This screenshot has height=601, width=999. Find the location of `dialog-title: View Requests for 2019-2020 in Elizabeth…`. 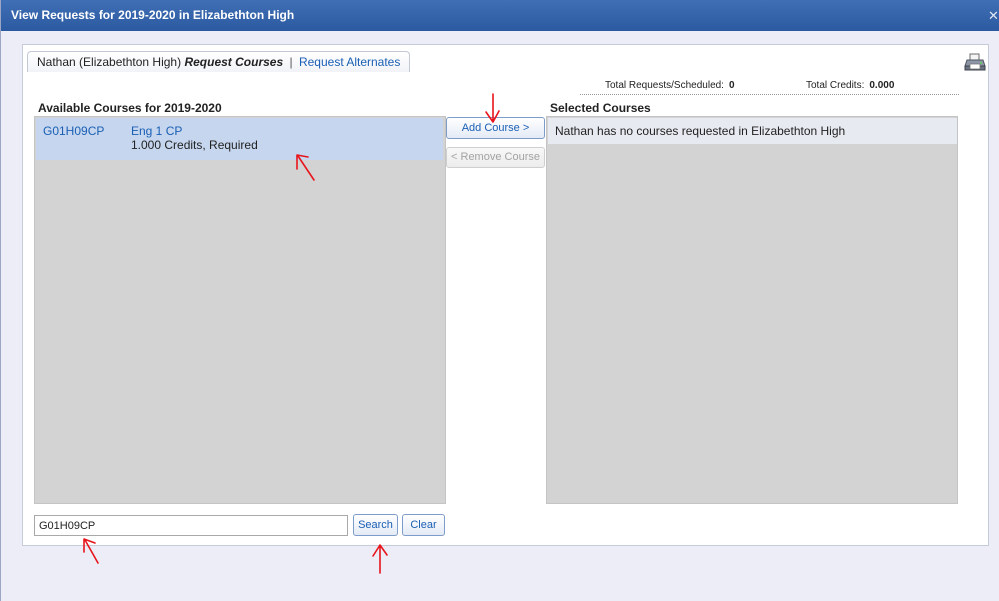

dialog-title: View Requests for 2019-2020 in Elizabeth… is located at coordinates (153, 15).